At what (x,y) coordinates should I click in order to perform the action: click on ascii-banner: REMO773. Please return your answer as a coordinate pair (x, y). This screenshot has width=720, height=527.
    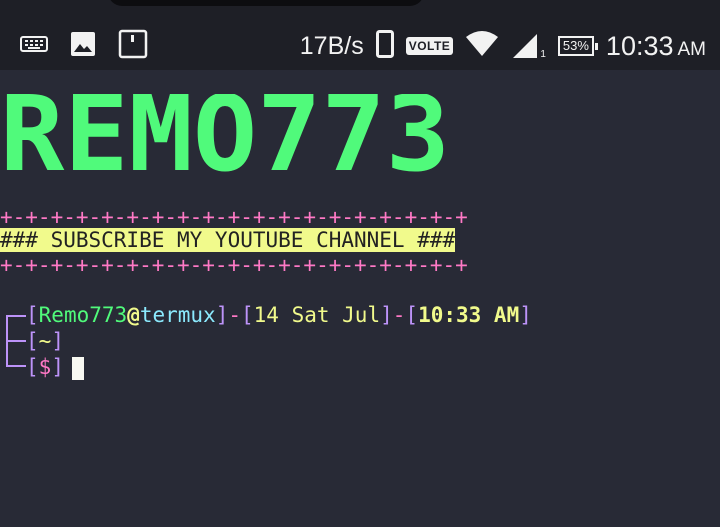
    Looking at the image, I should click on (225, 136).